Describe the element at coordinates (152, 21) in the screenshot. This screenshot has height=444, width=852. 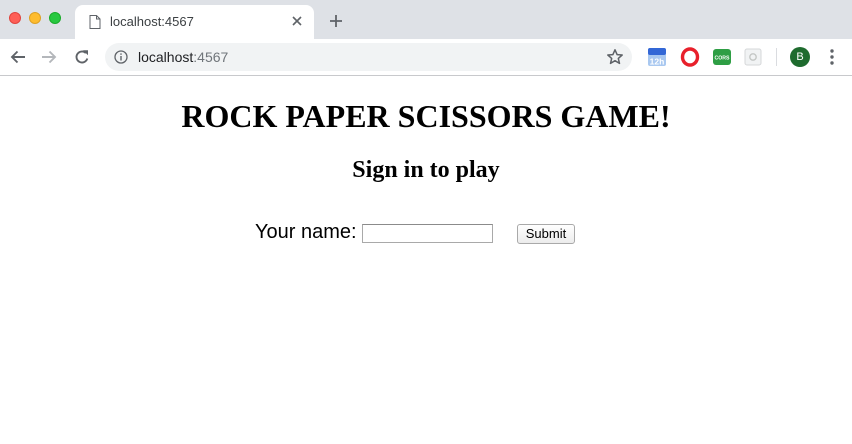
I see `tab-title: localhost:4567` at that location.